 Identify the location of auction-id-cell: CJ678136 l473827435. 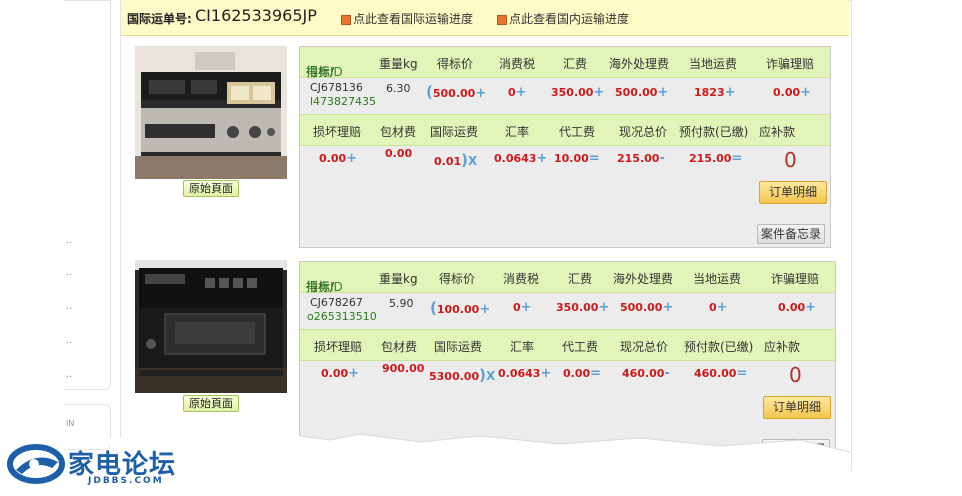
(343, 95).